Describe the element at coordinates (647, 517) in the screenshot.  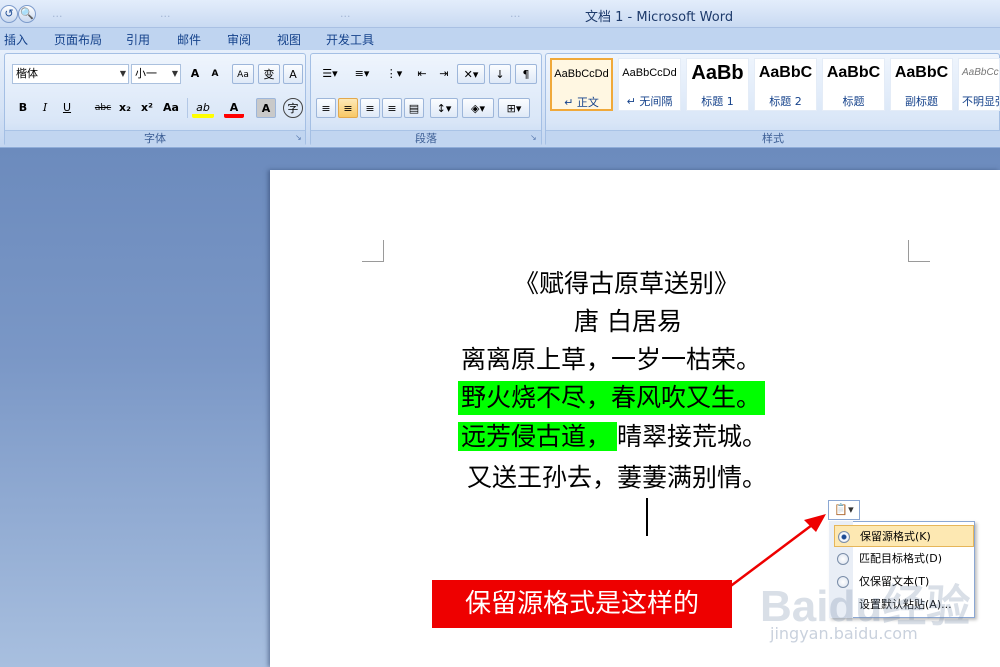
I see `text-cursor` at that location.